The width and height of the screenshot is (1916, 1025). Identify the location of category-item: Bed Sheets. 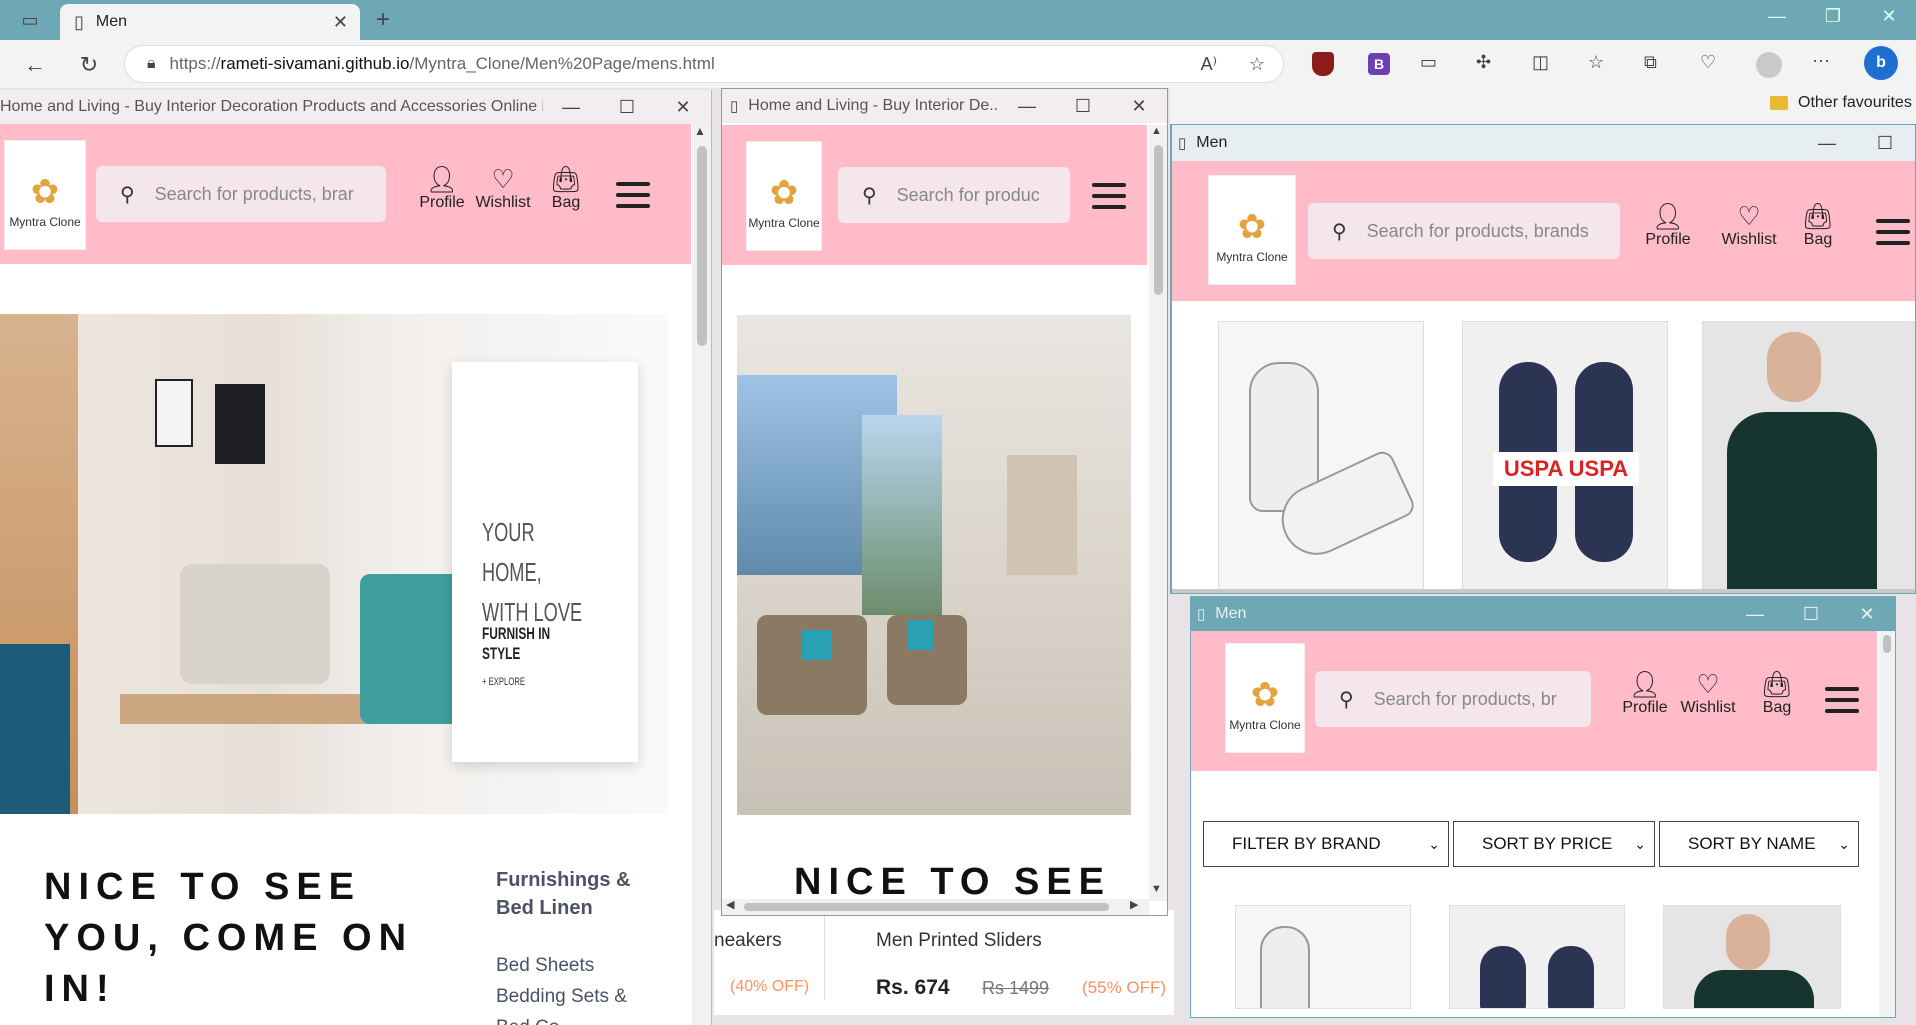
(571, 965).